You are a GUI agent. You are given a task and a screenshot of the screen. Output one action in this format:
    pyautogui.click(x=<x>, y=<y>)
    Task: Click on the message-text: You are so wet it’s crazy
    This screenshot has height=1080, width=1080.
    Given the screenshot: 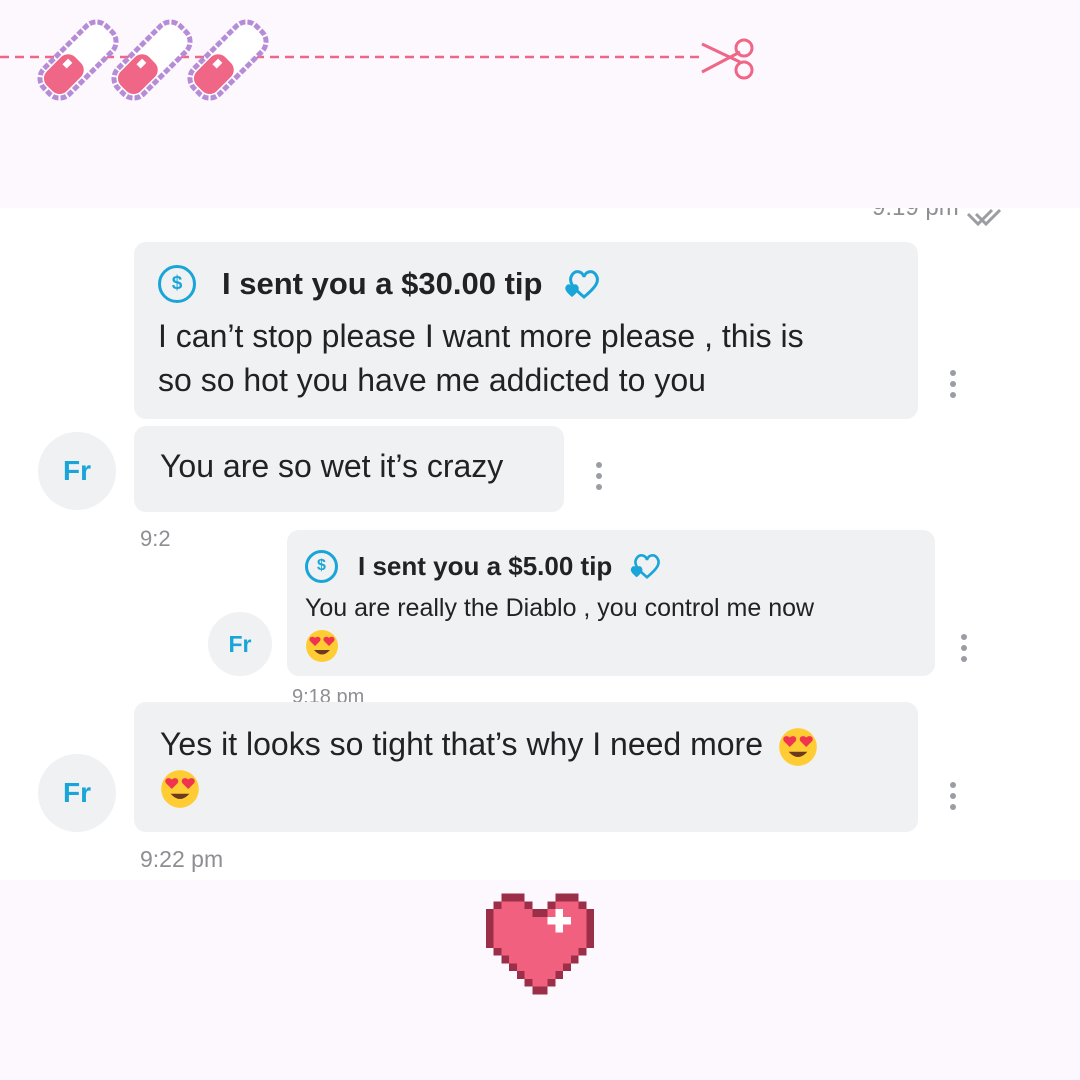 What is the action you would take?
    pyautogui.click(x=332, y=466)
    